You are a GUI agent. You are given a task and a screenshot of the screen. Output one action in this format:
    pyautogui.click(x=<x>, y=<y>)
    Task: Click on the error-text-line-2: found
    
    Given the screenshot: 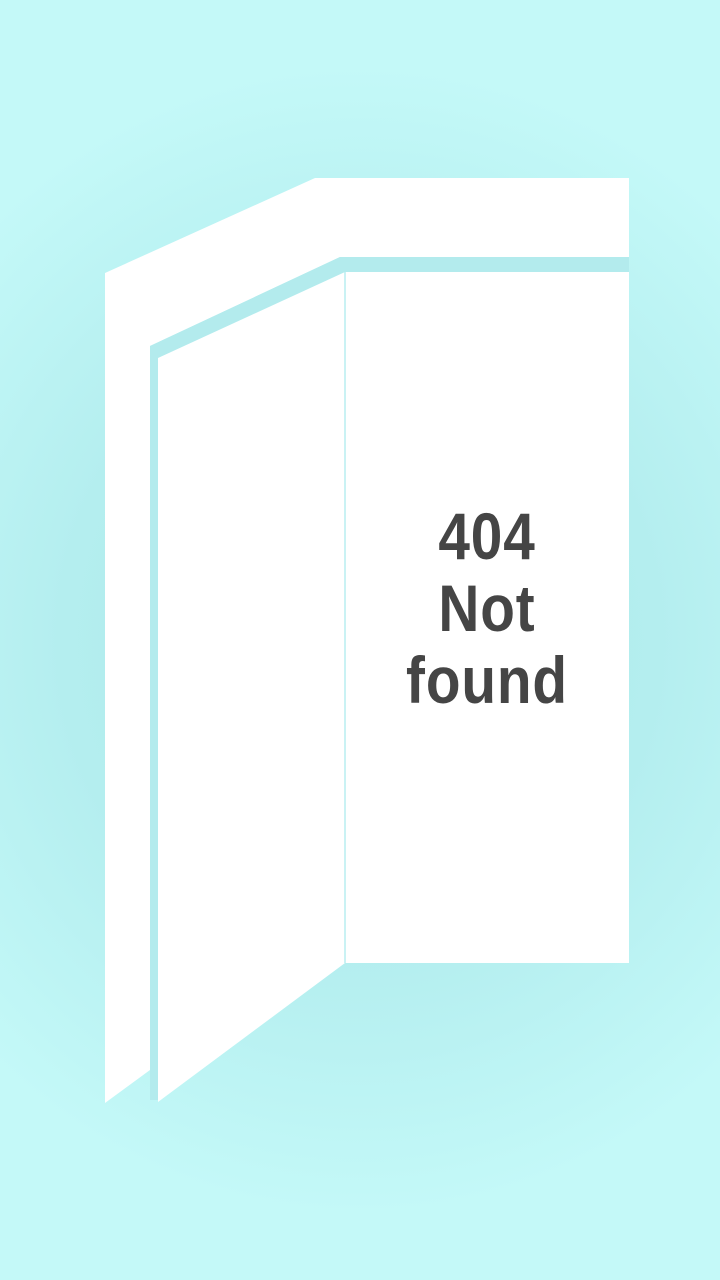 What is the action you would take?
    pyautogui.click(x=487, y=680)
    